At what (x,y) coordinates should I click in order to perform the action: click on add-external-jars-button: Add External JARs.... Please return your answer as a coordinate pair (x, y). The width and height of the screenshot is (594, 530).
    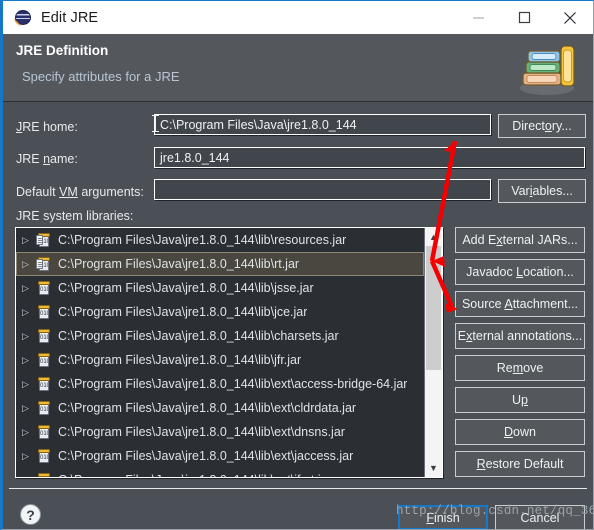
    Looking at the image, I should click on (520, 240).